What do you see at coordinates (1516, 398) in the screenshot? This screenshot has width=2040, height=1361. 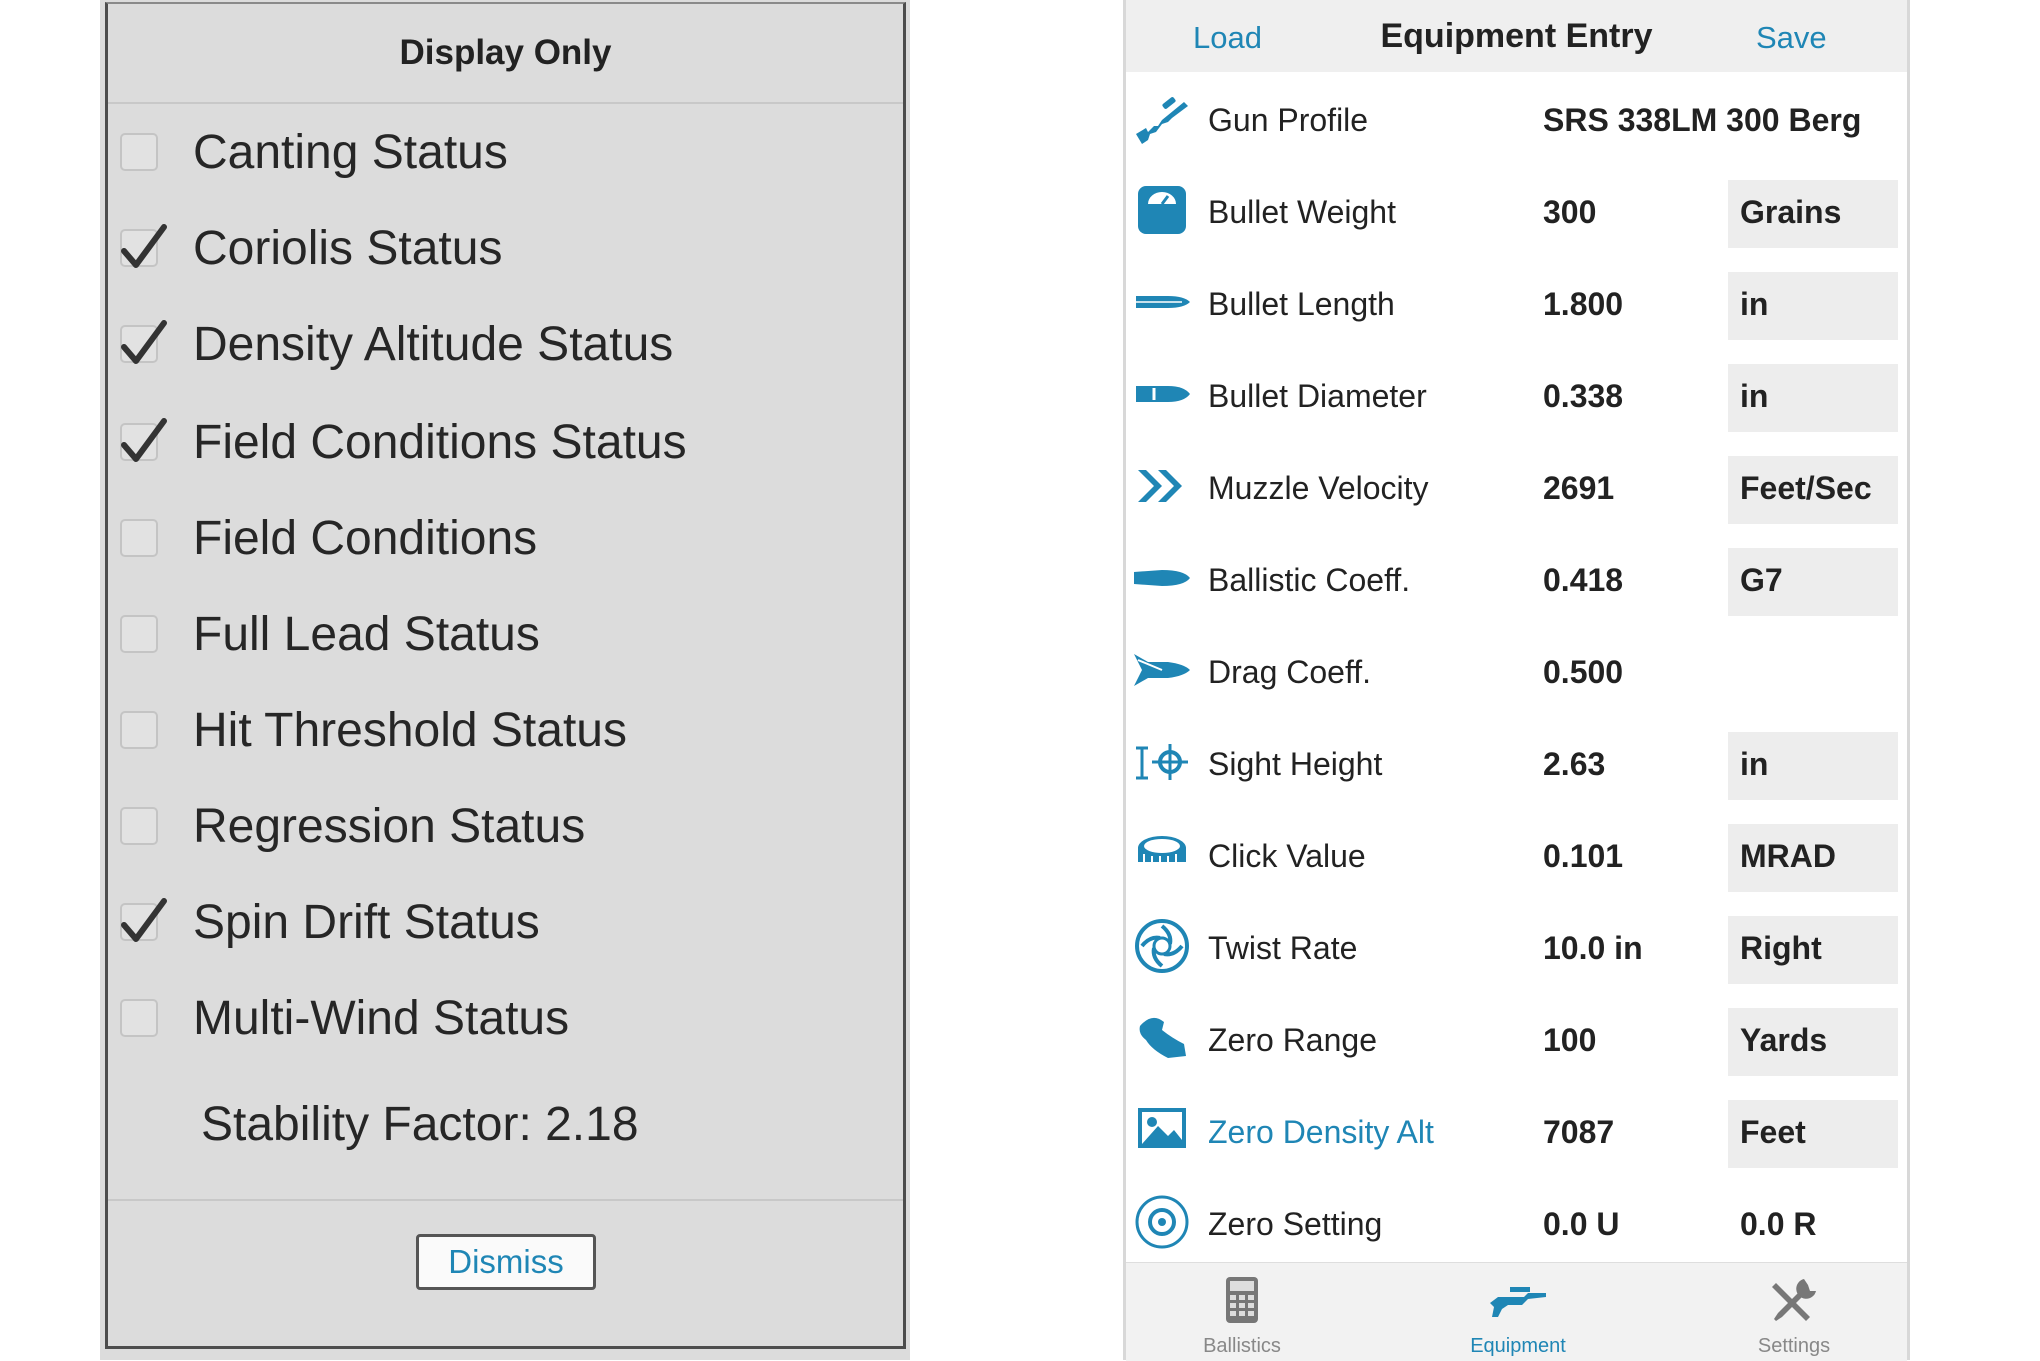 I see `equipment-row: Bullet Diameter 0.338 in` at bounding box center [1516, 398].